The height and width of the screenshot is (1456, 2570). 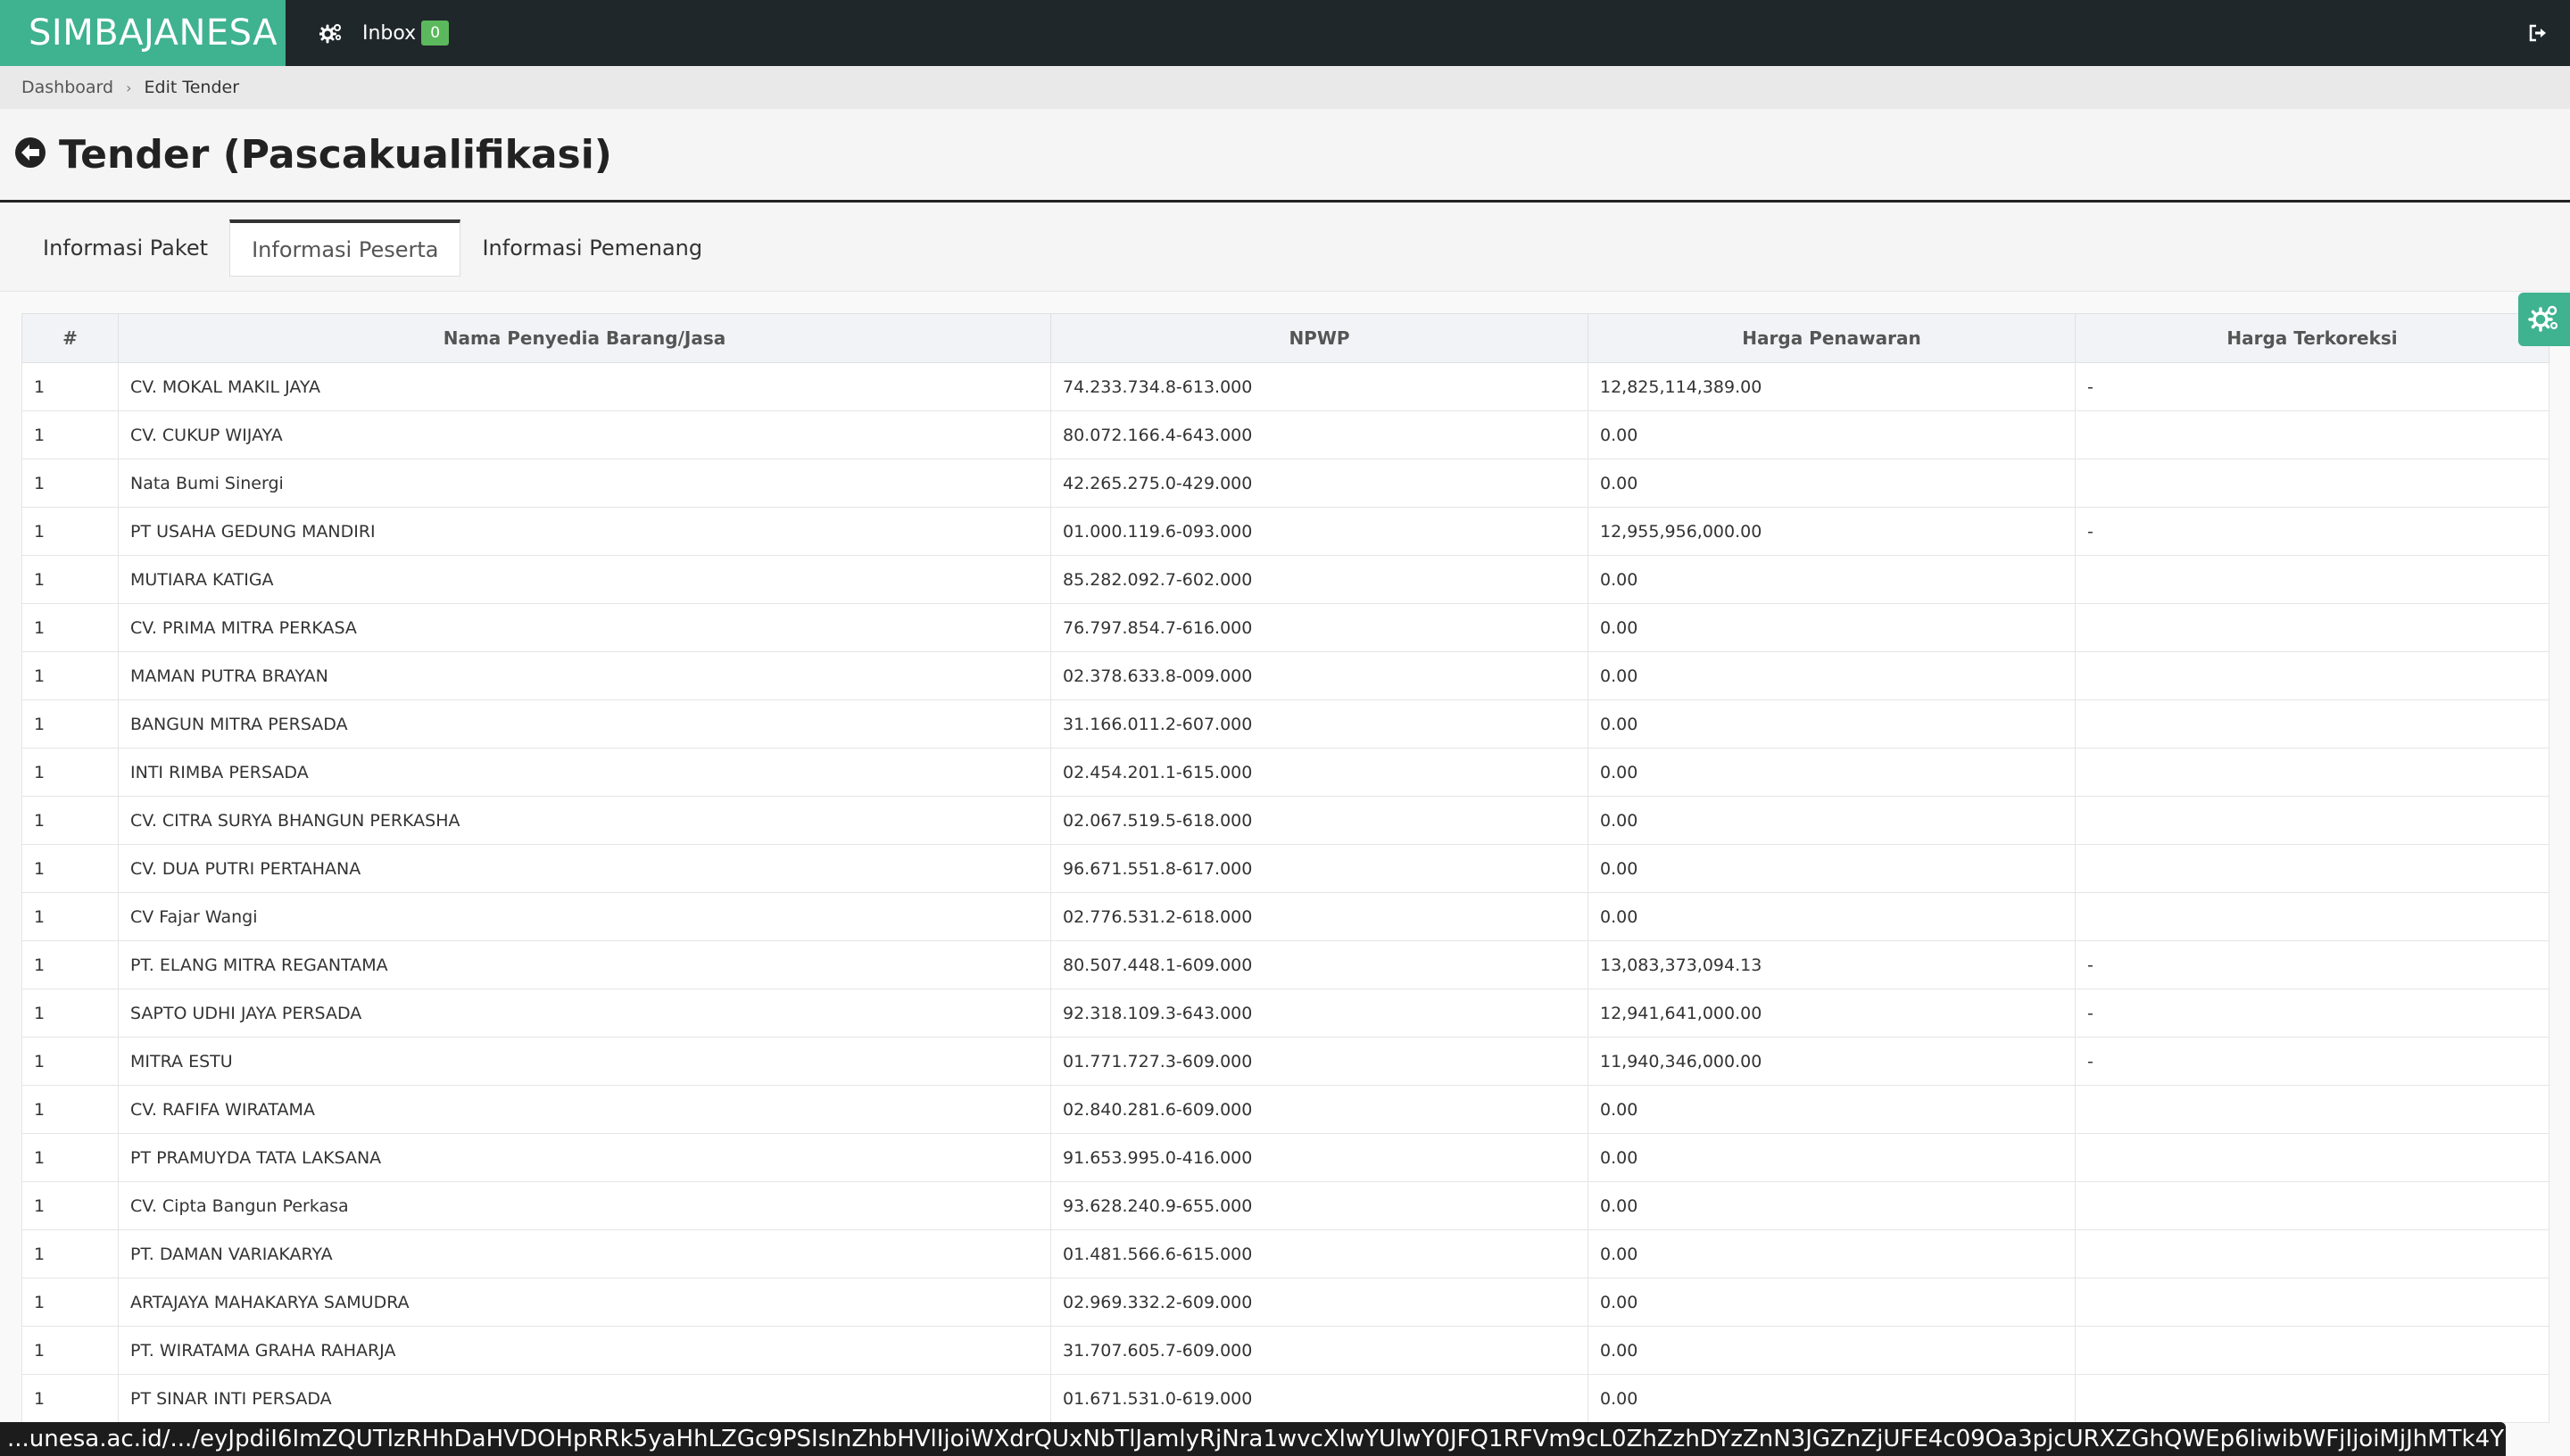 What do you see at coordinates (30, 154) in the screenshot?
I see `arrow-circle-left-icon` at bounding box center [30, 154].